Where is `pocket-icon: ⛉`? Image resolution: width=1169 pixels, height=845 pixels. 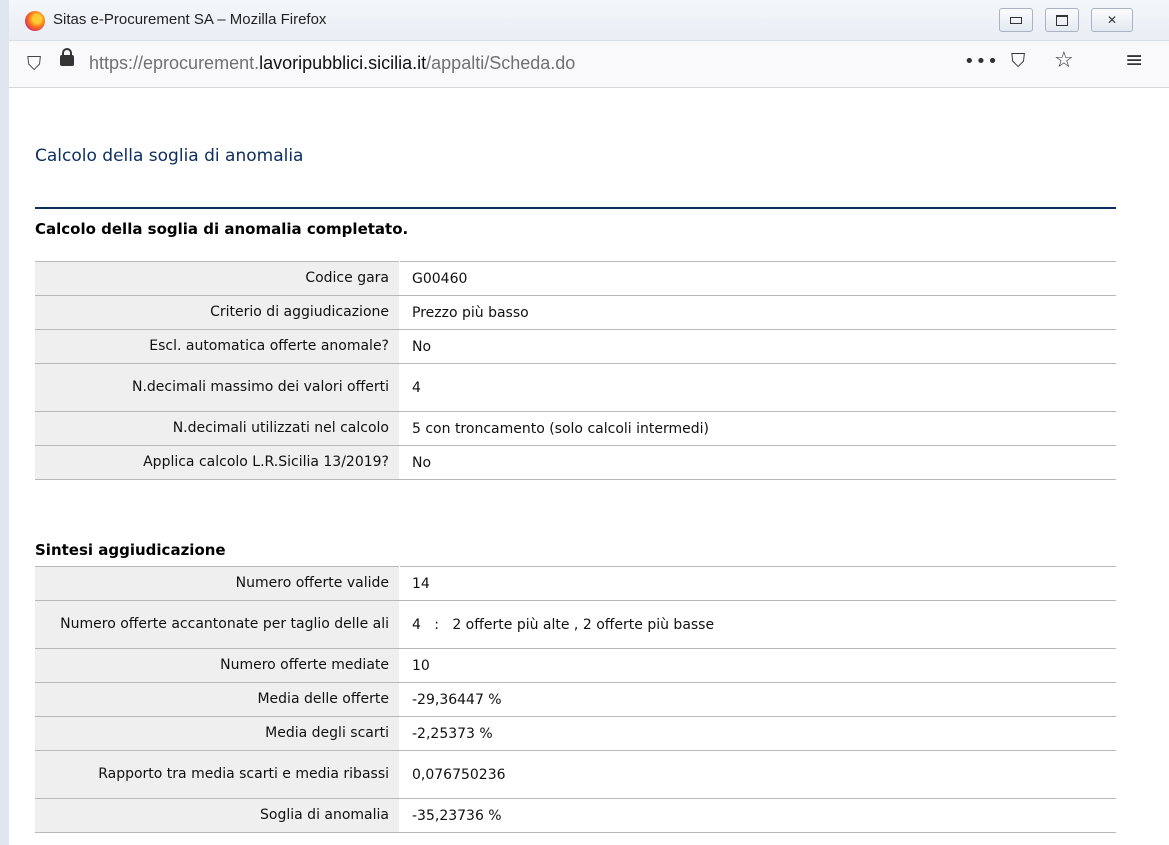 pocket-icon: ⛉ is located at coordinates (1018, 61).